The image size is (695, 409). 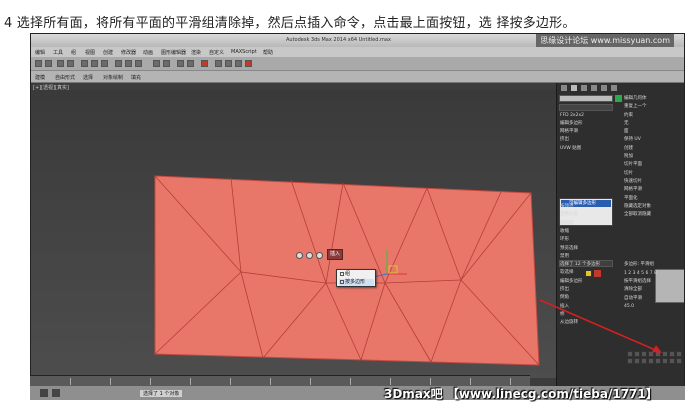 What do you see at coordinates (44, 393) in the screenshot?
I see `script-listener-icon` at bounding box center [44, 393].